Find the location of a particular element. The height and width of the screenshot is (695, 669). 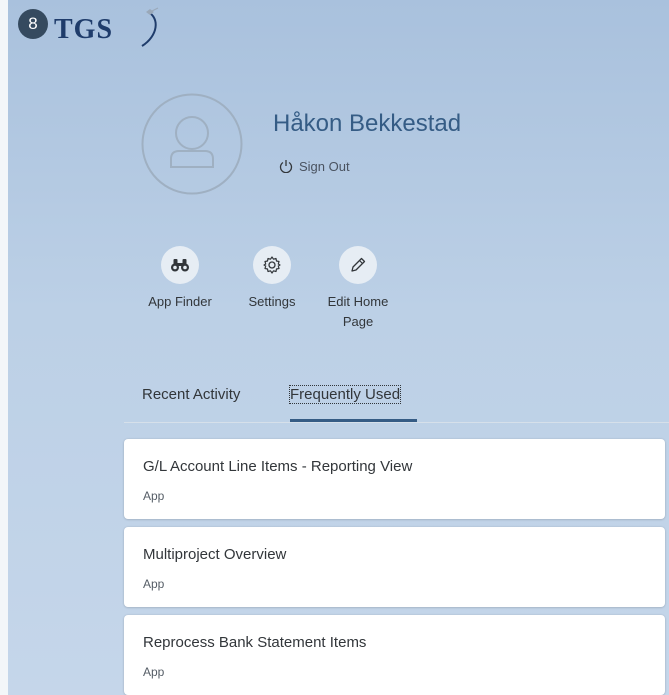

list-item: Multiproject Overview App is located at coordinates (394, 567).